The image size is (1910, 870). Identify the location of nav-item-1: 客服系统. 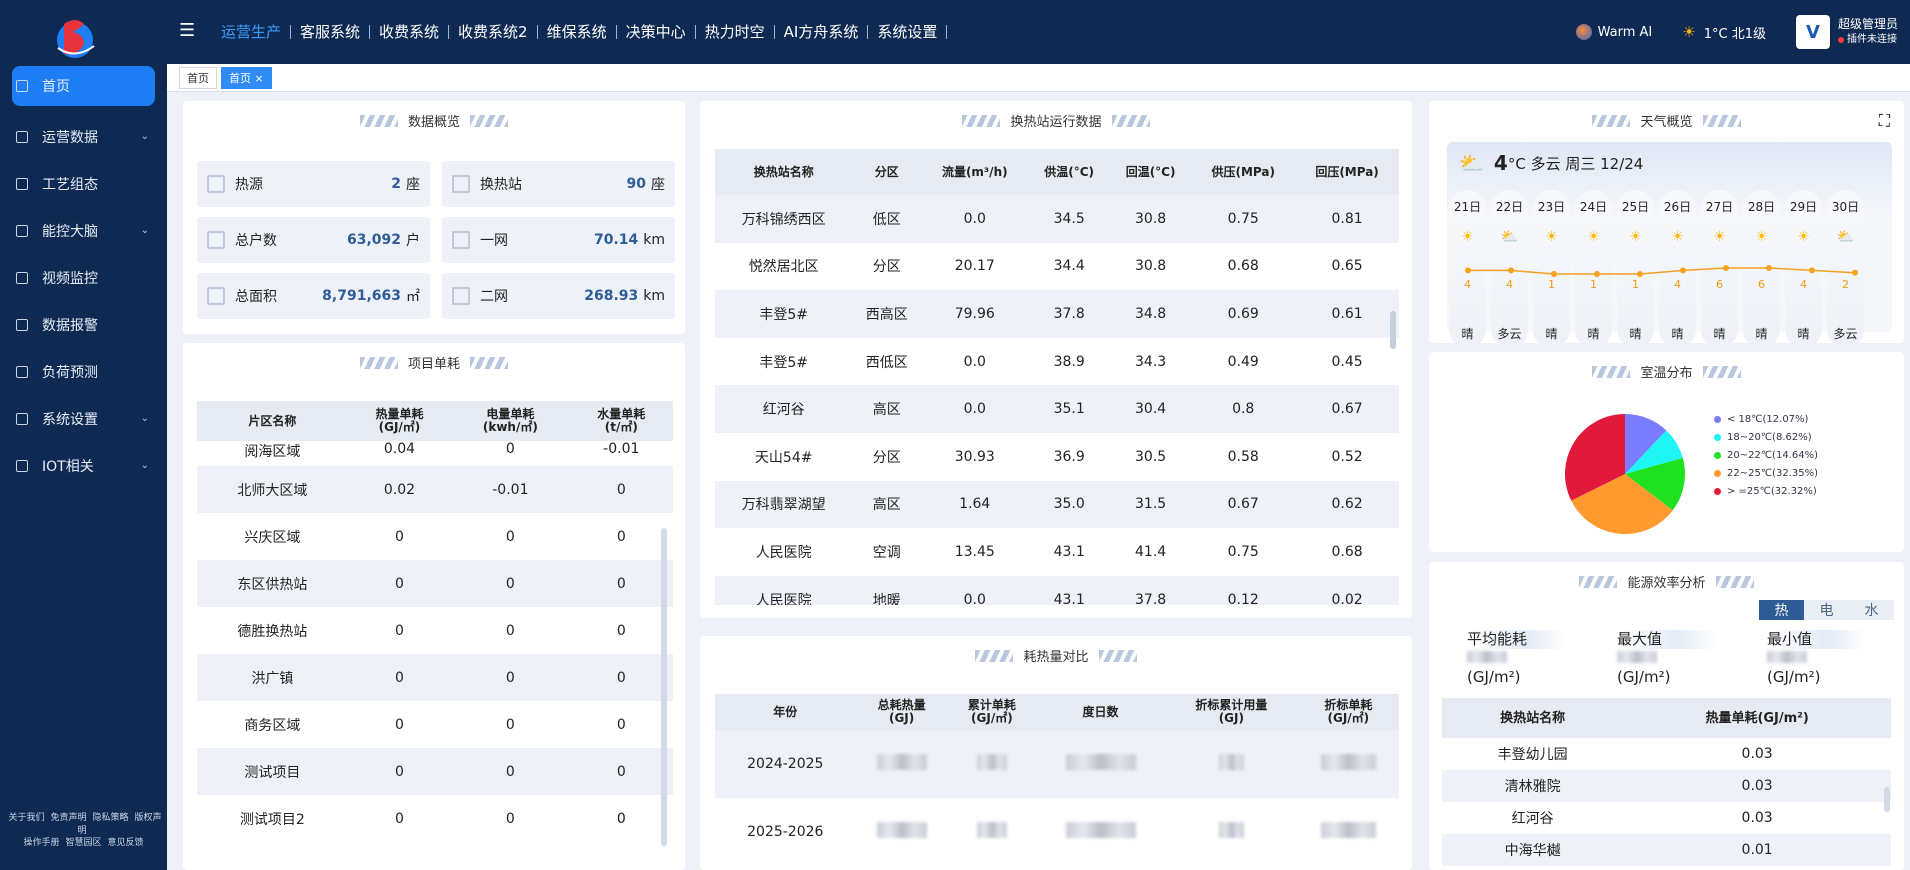
(331, 32).